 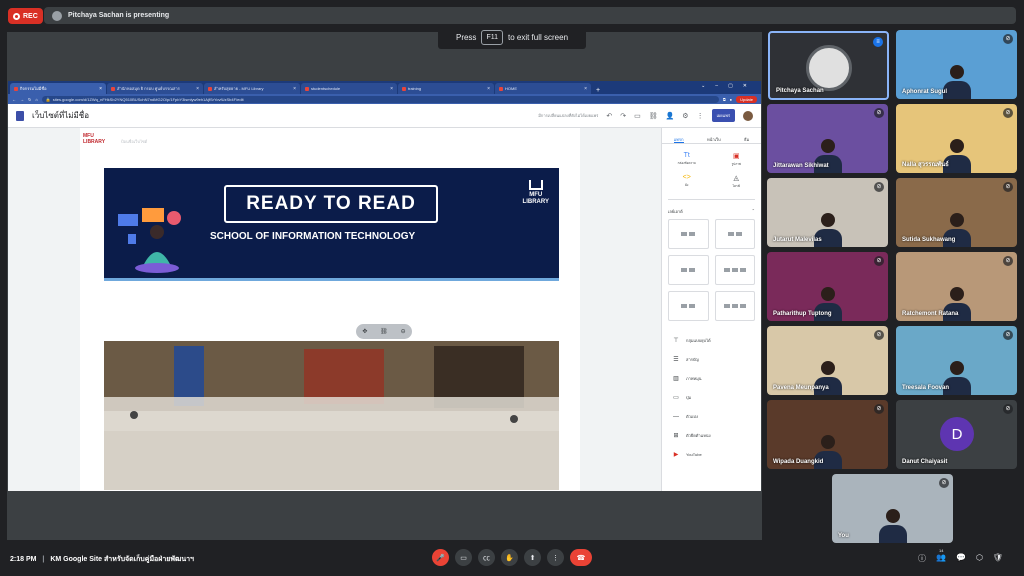 What do you see at coordinates (711, 340) in the screenshot?
I see `collapsible-text-item: ⊤ กลุ่มแบบยุบได้` at bounding box center [711, 340].